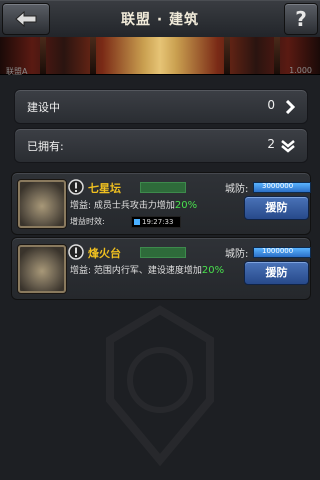 The height and width of the screenshot is (480, 320). I want to click on building-card: 烽火台 城防: 1000000 增益: 范围内行军、建设速度增加20% 援防, so click(161, 268).